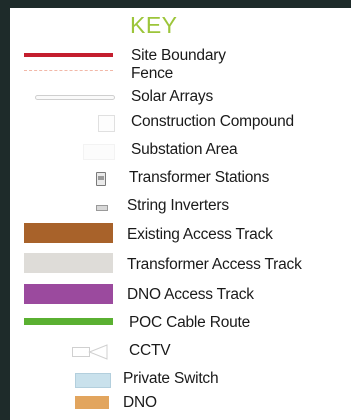 This screenshot has width=351, height=420. I want to click on solar-arrays-symbol, so click(75, 97).